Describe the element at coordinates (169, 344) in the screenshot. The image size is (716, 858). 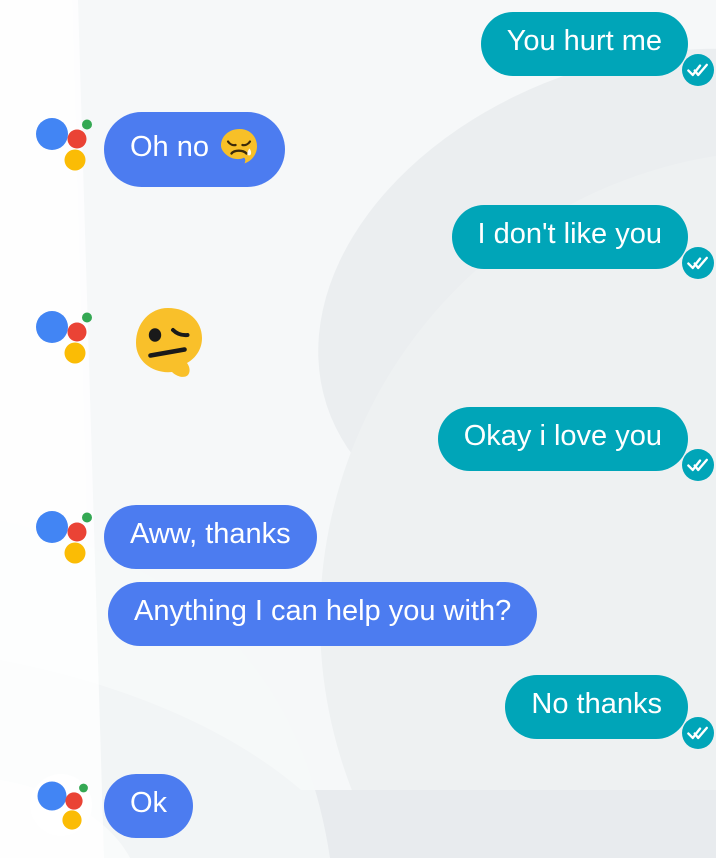
I see `confused-face-sticker` at that location.